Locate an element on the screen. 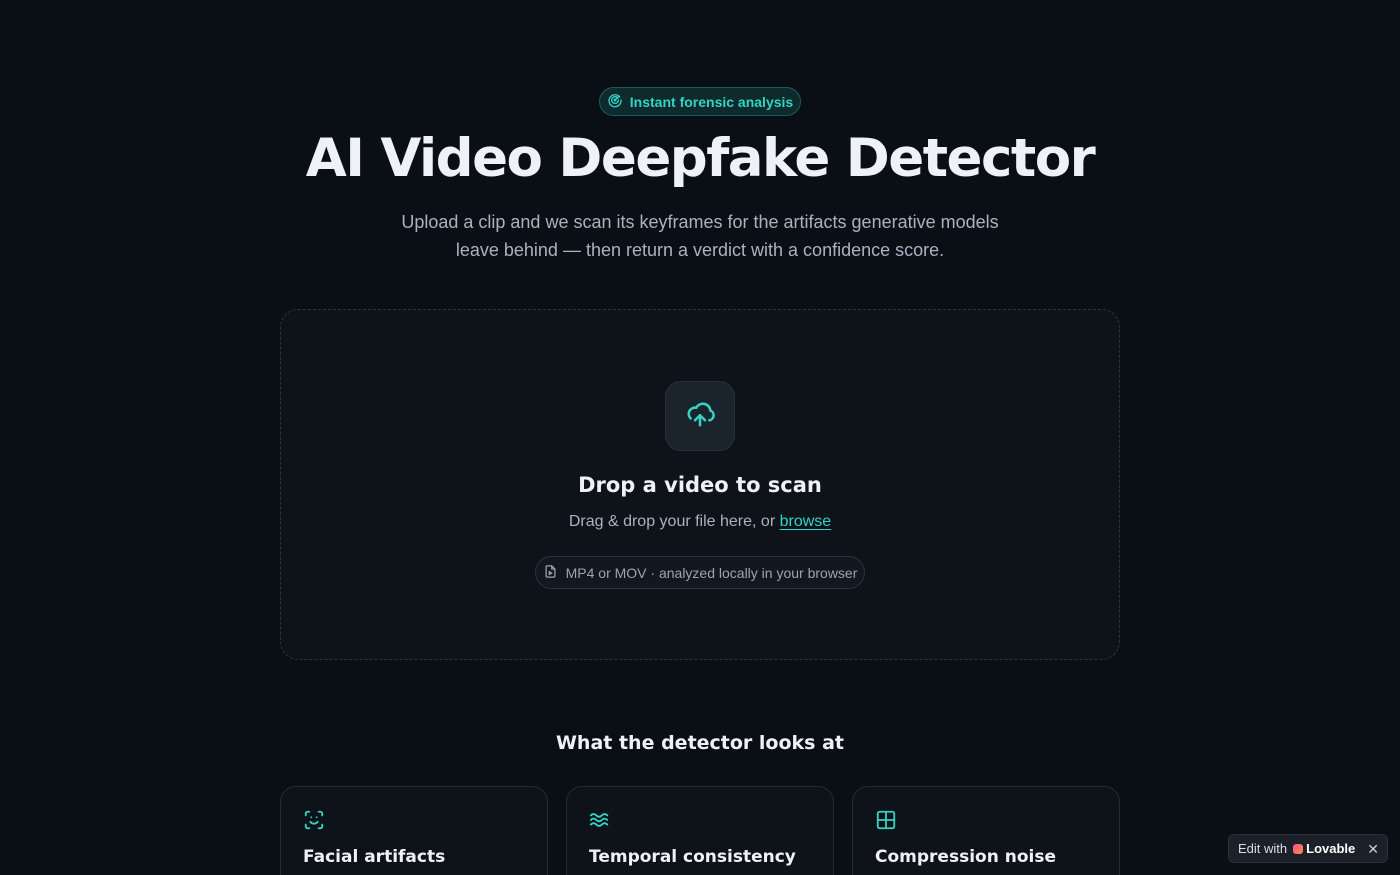 The height and width of the screenshot is (875, 1400). grid-icon is located at coordinates (886, 820).